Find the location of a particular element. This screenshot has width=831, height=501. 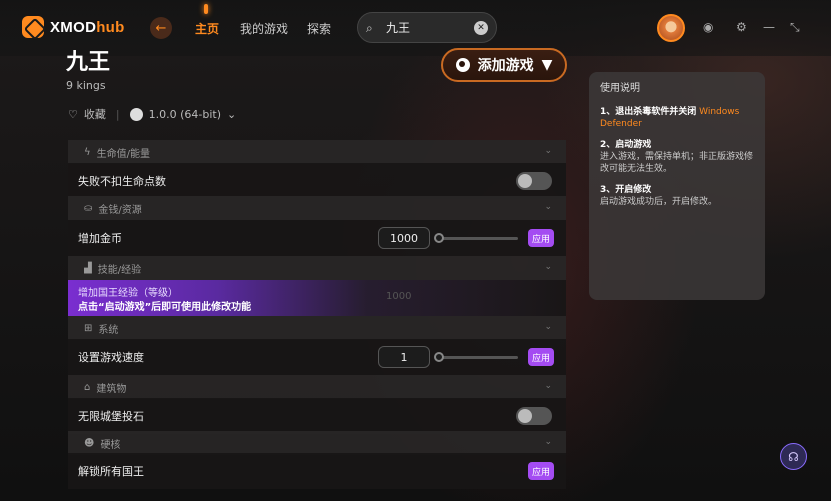

logo-text: XMODhub is located at coordinates (87, 27).